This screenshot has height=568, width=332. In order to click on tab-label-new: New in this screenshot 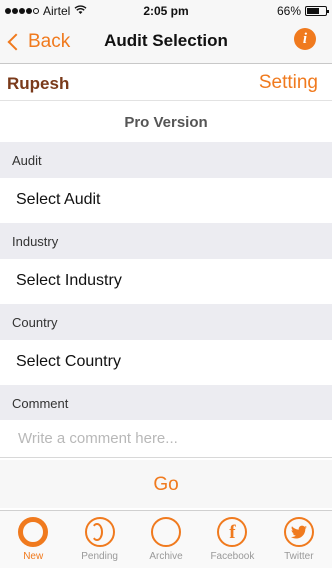, I will do `click(33, 556)`.